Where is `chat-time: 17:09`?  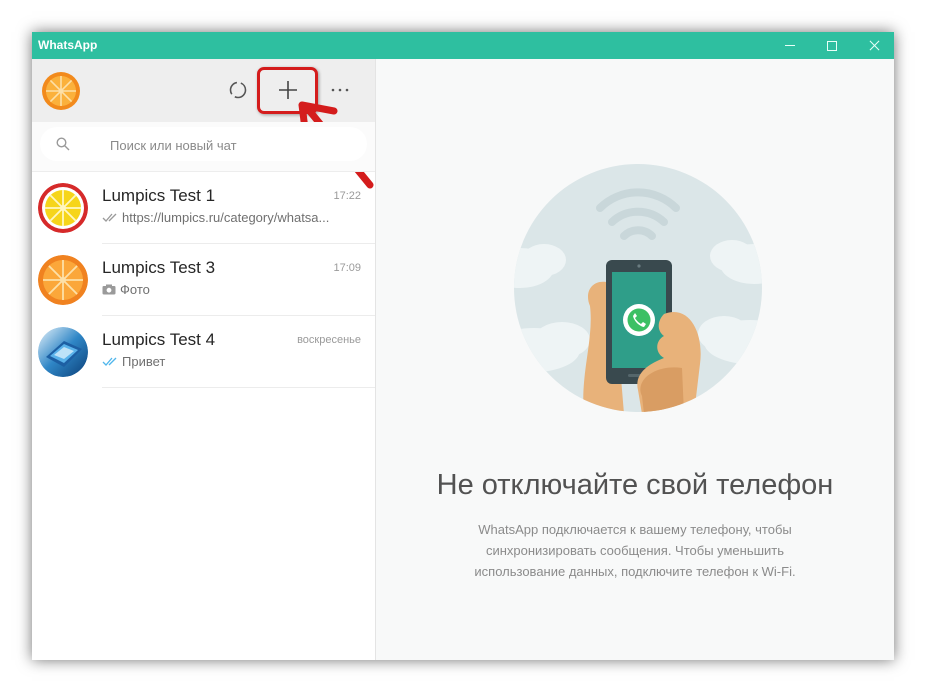
chat-time: 17:09 is located at coordinates (347, 268).